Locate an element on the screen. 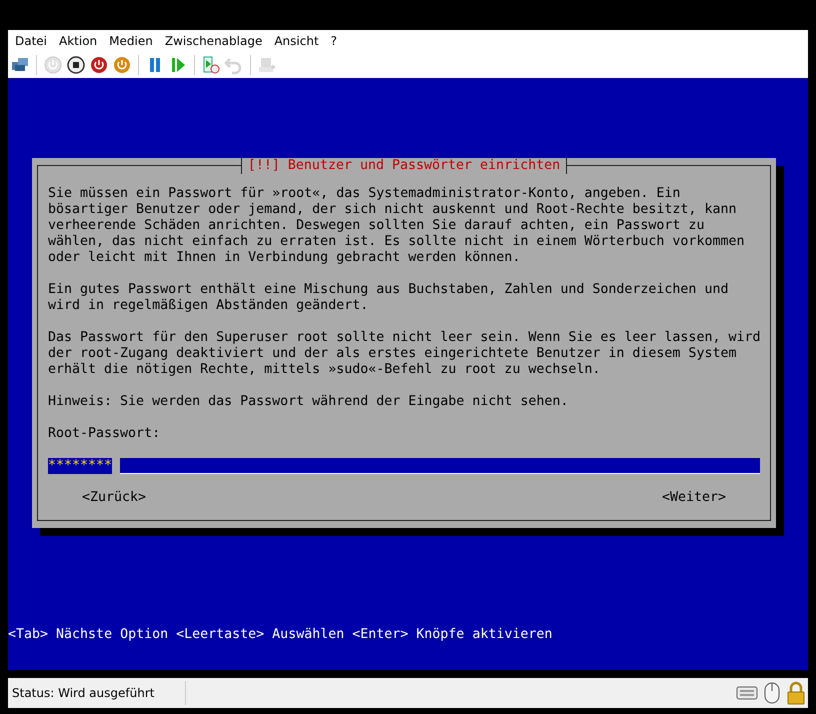 This screenshot has height=714, width=816. status-text: Status: Wird ausgeführt is located at coordinates (83, 693).